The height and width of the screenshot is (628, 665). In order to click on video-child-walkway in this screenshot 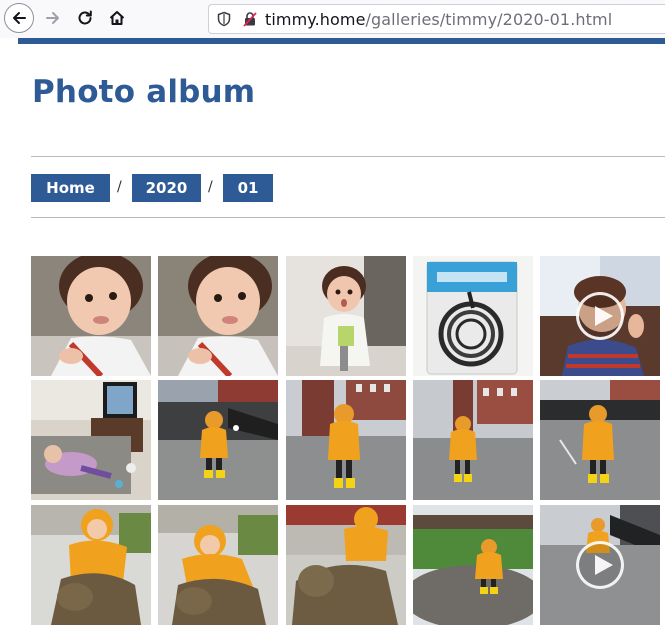, I will do `click(600, 565)`.